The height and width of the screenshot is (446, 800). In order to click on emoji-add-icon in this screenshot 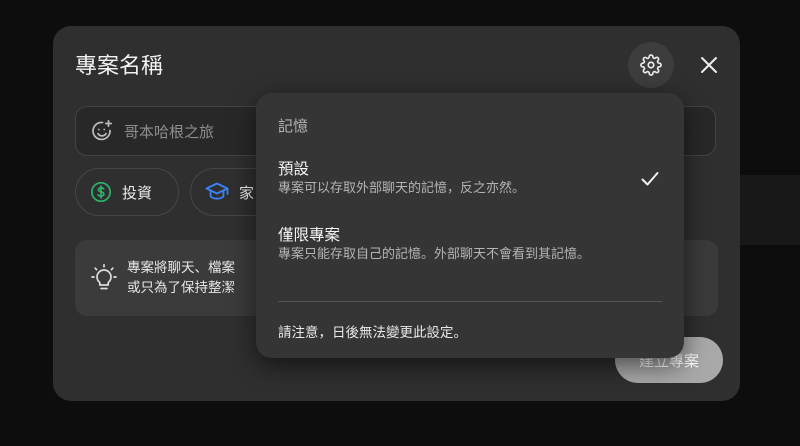, I will do `click(102, 133)`.